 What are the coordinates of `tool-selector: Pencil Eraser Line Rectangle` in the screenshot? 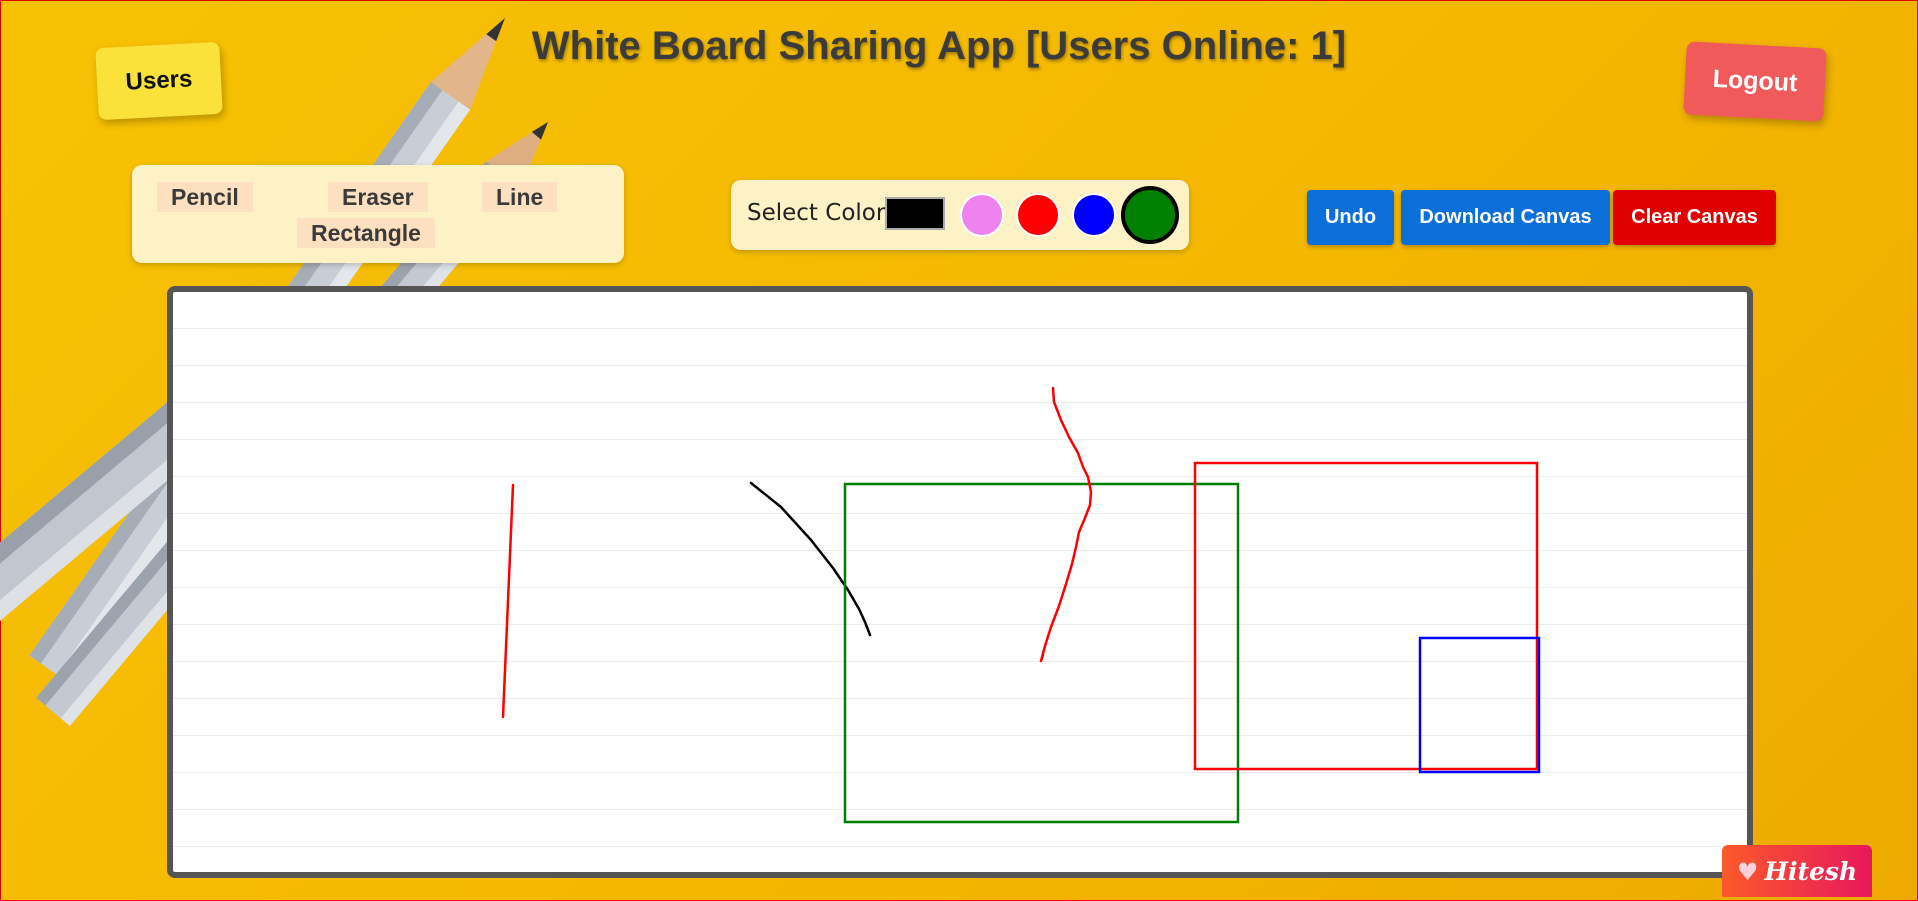 It's located at (378, 214).